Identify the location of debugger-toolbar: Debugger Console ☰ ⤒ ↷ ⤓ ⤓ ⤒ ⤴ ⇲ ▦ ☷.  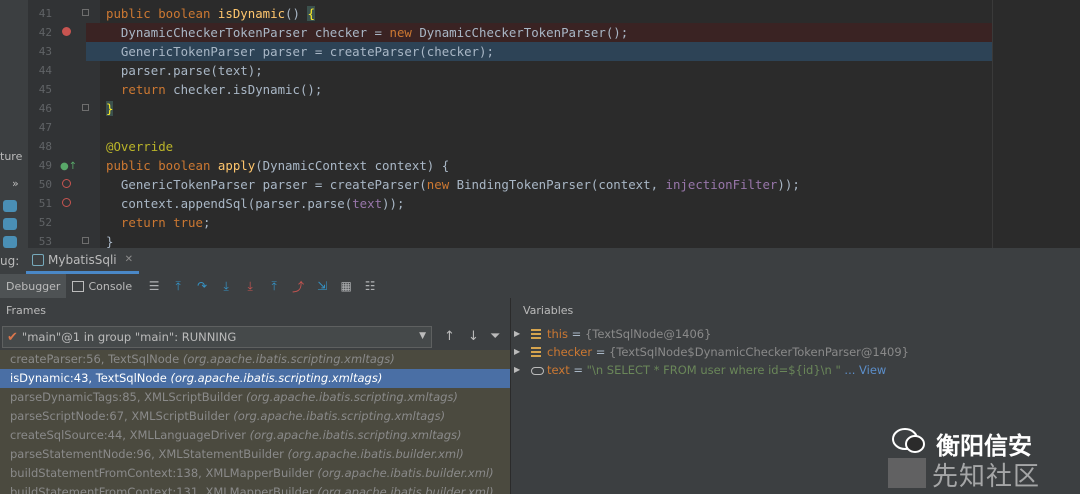
(540, 286).